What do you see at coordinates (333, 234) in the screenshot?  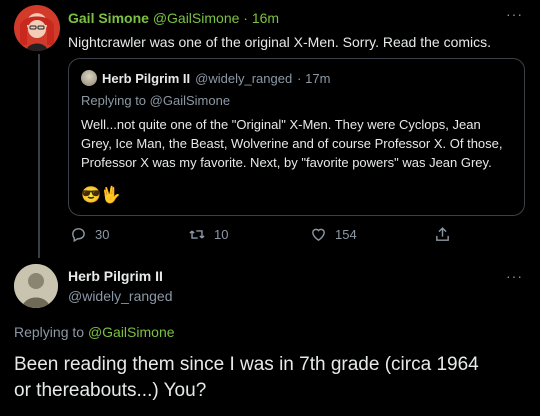 I see `like-button: 154` at bounding box center [333, 234].